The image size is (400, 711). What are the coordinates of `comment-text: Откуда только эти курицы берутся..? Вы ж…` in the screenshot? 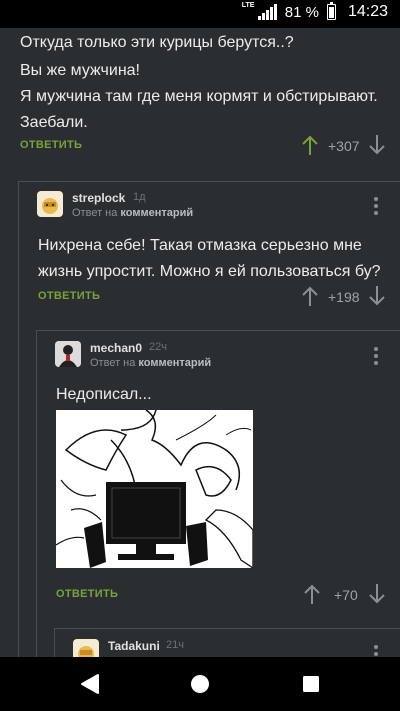 It's located at (205, 82).